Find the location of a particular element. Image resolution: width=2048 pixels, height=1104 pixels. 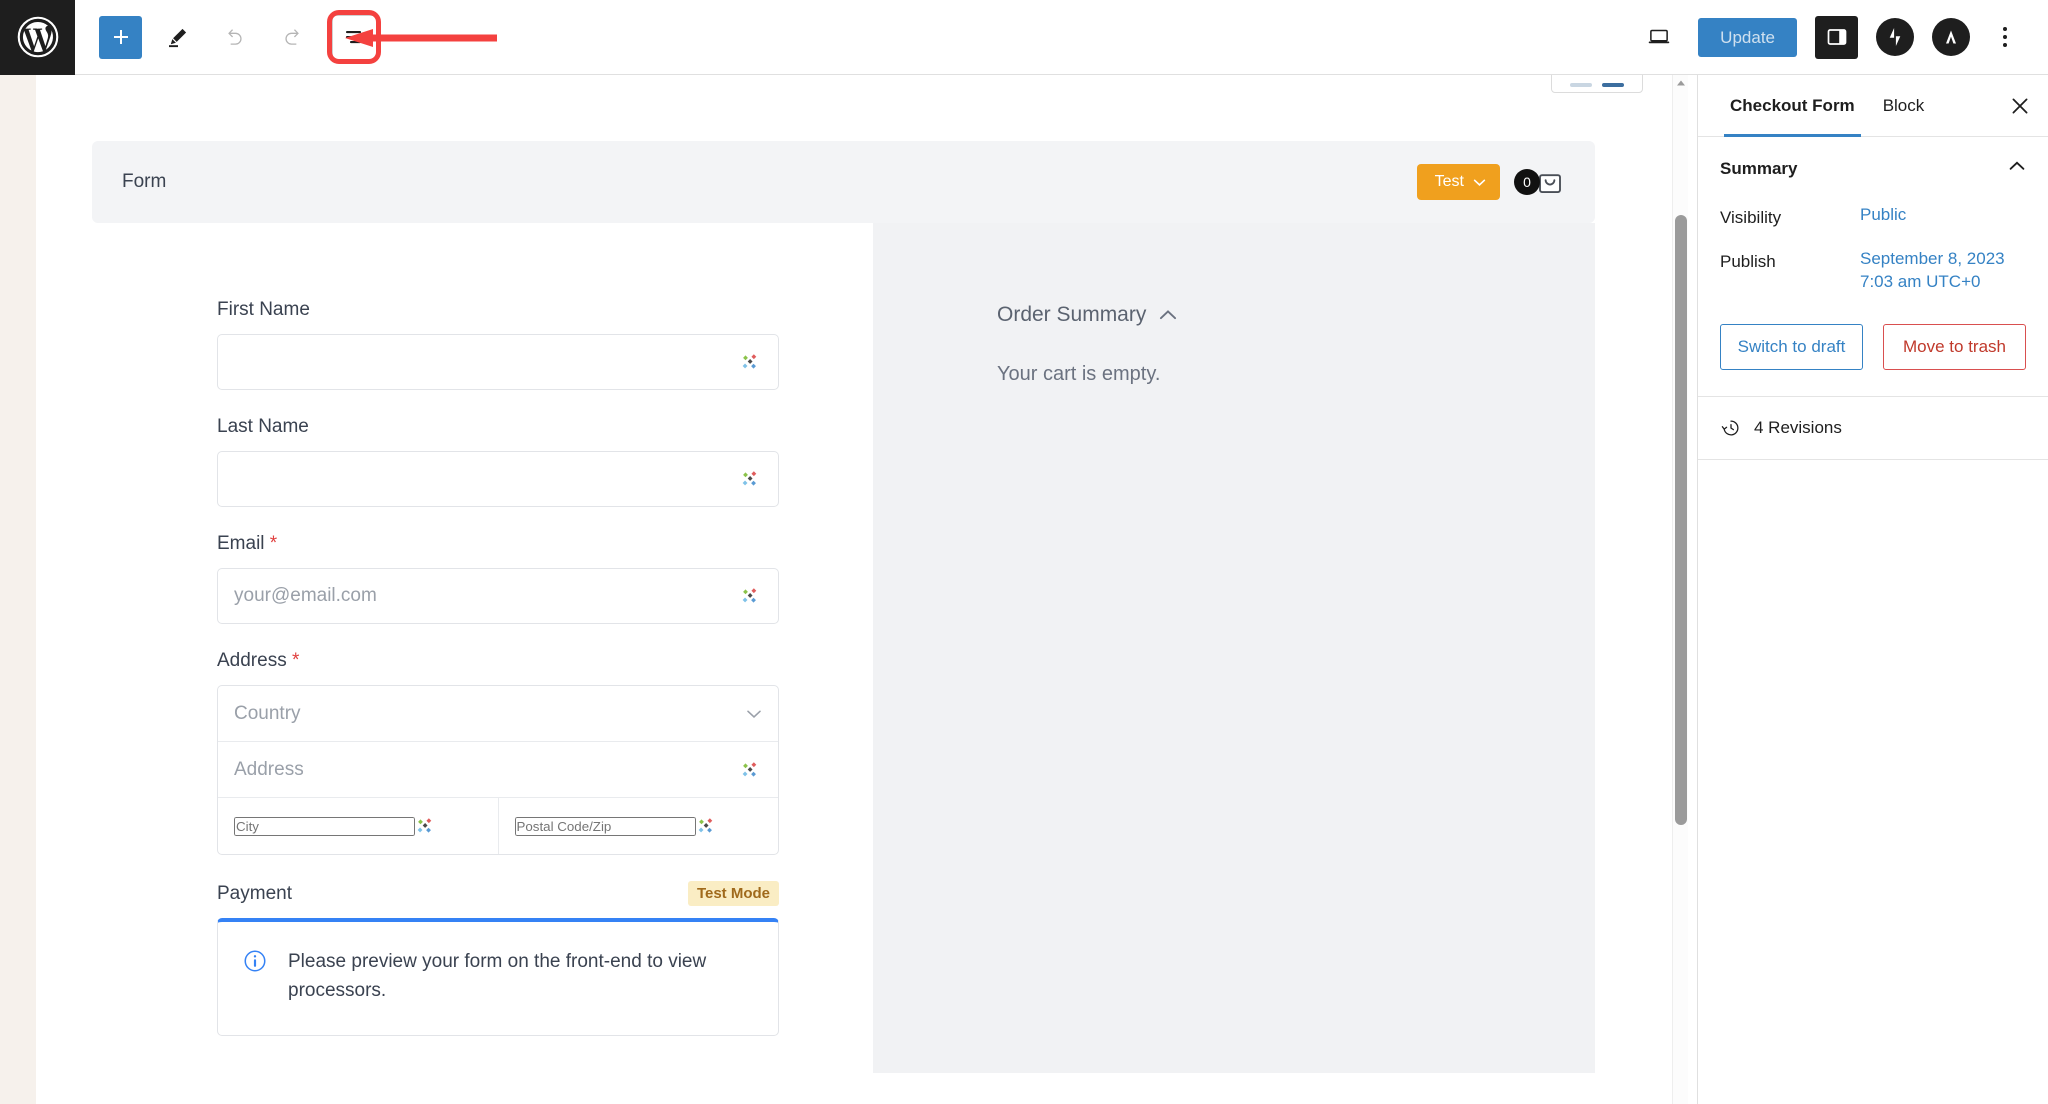

laptop-preview-icon is located at coordinates (1658, 36).